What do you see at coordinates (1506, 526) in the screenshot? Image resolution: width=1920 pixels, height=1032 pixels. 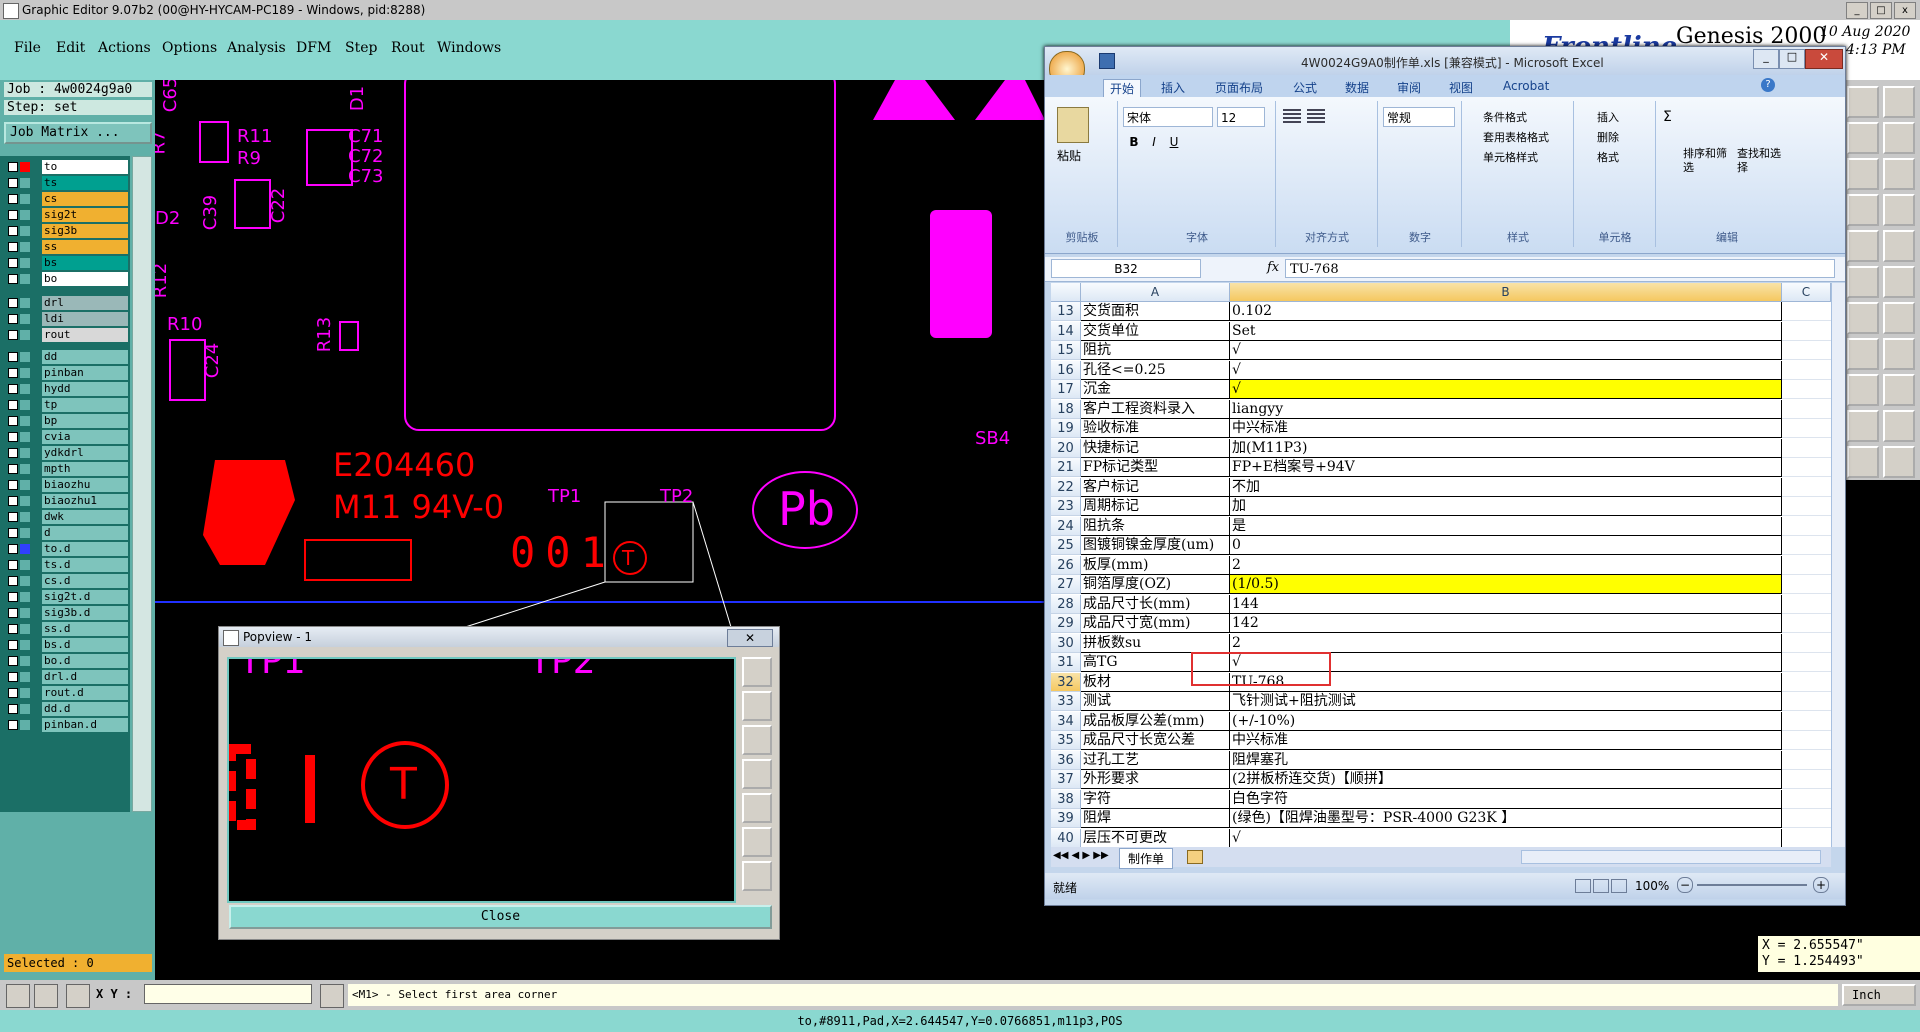 I see `cell-b: 是` at bounding box center [1506, 526].